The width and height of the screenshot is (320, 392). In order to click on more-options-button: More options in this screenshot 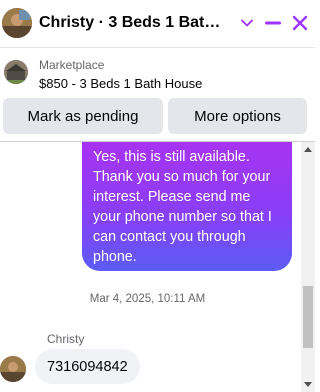, I will do `click(237, 116)`.